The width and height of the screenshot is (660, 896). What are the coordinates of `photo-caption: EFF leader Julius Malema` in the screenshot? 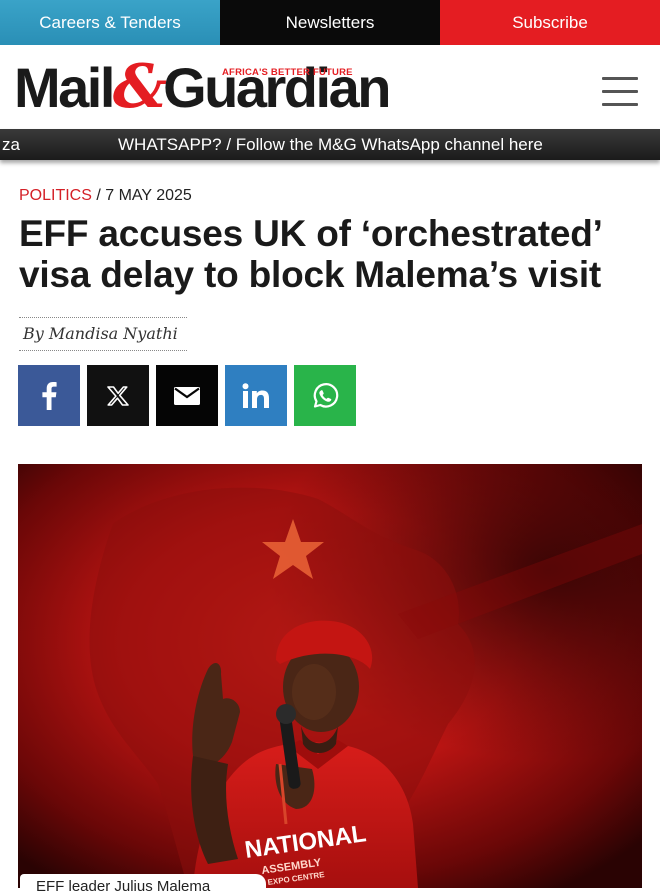 It's located at (143, 885).